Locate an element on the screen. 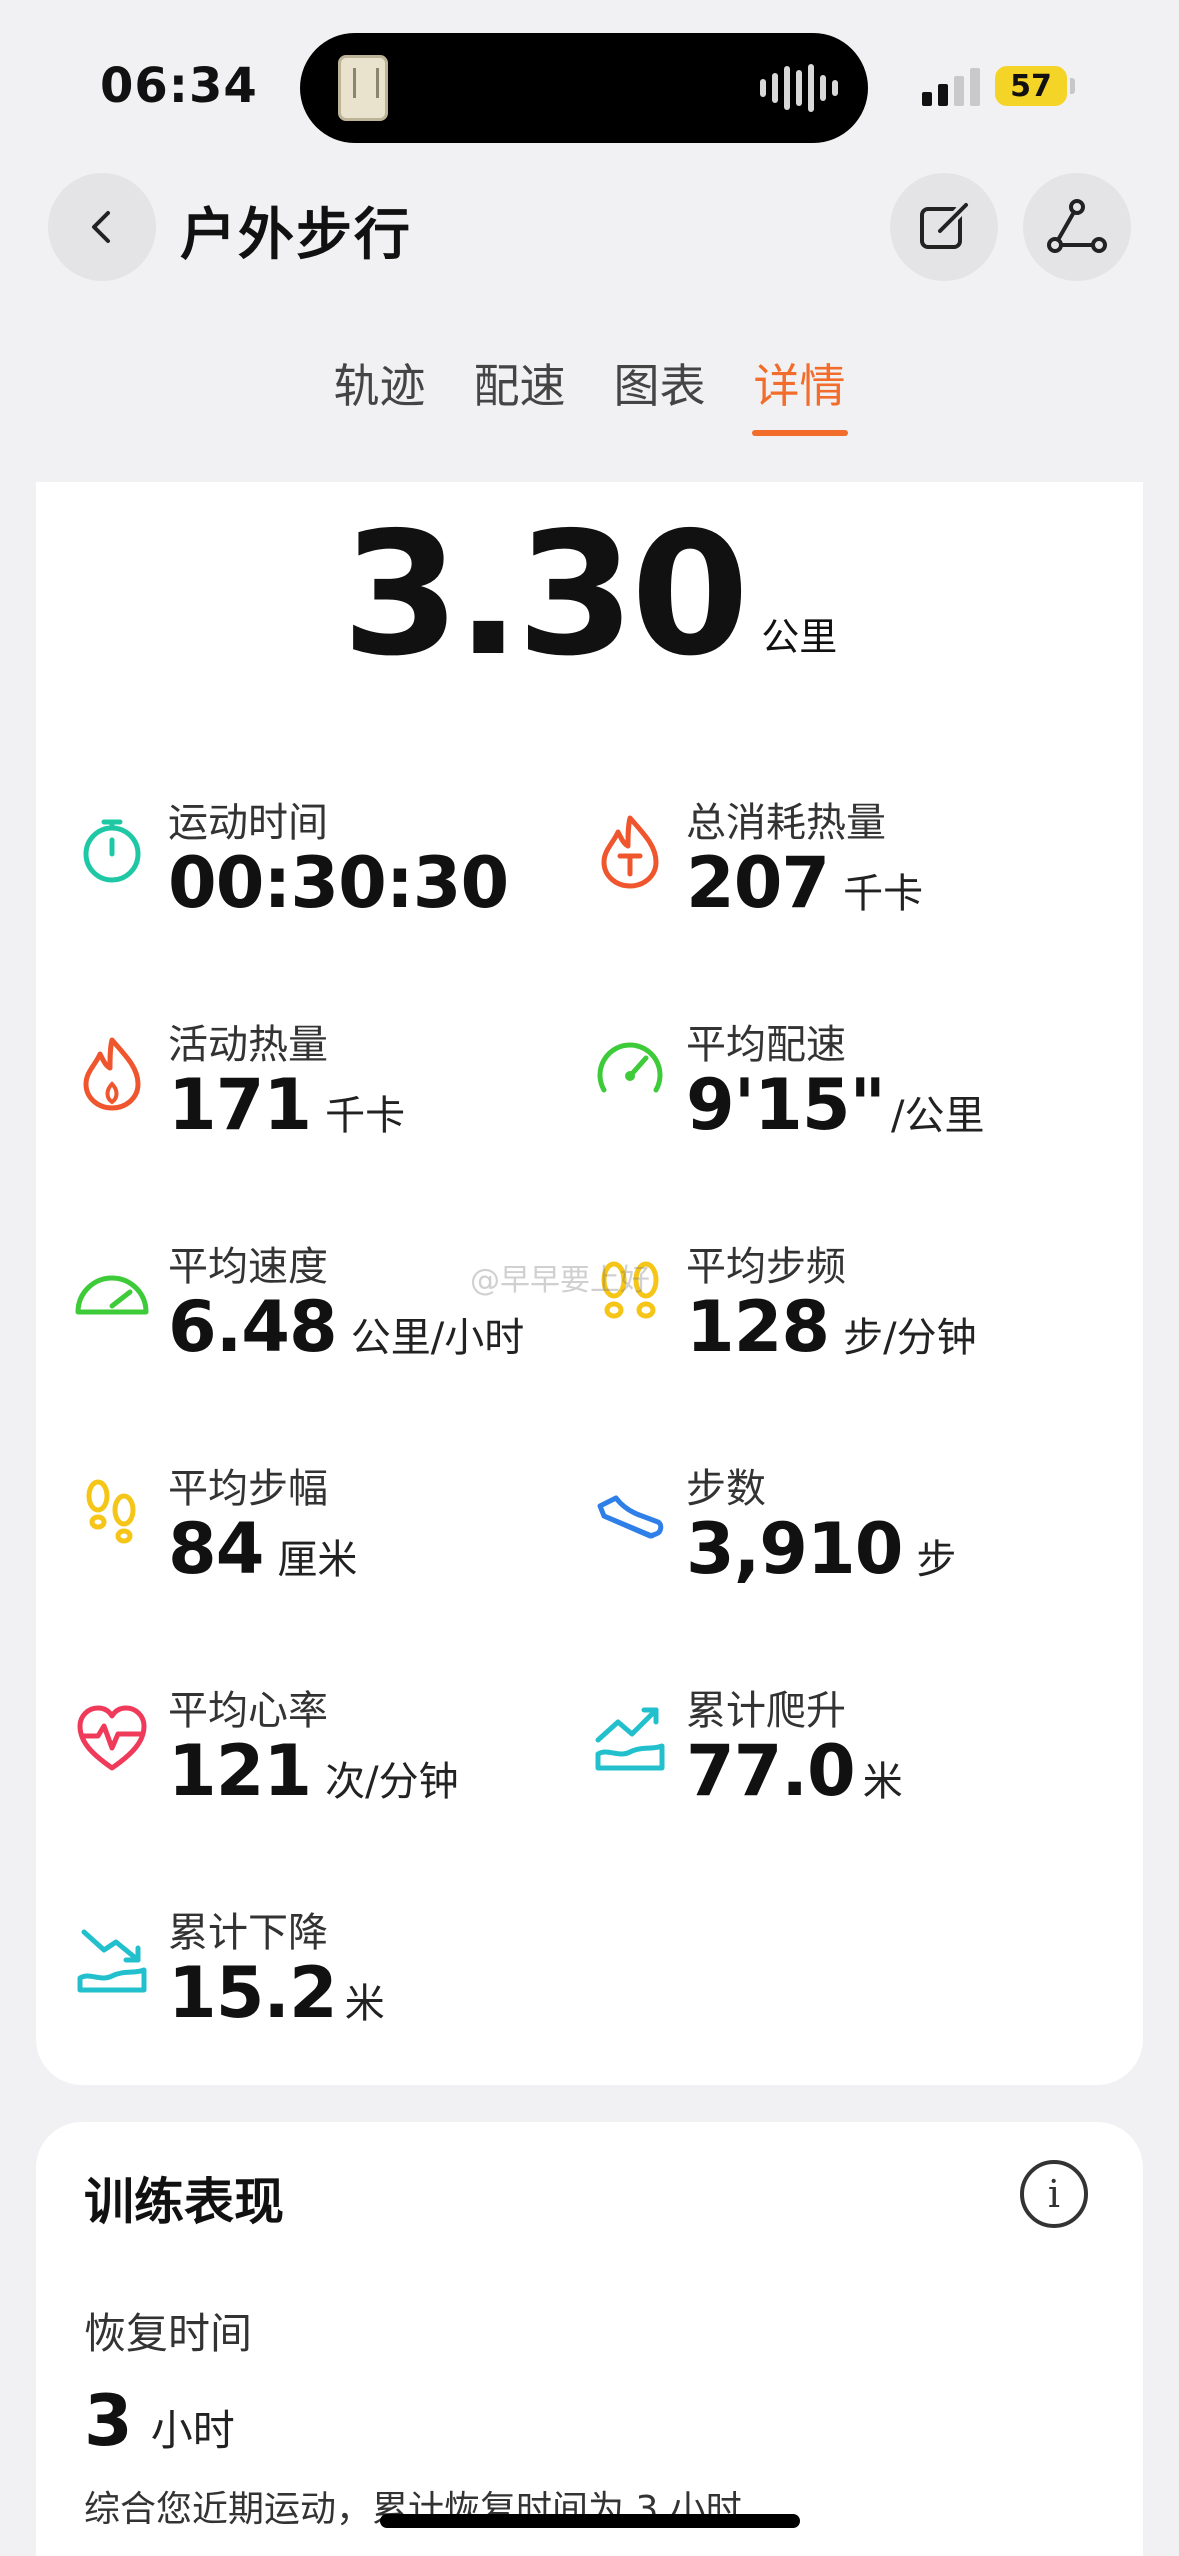 This screenshot has height=2556, width=1179. home-indicator is located at coordinates (590, 2521).